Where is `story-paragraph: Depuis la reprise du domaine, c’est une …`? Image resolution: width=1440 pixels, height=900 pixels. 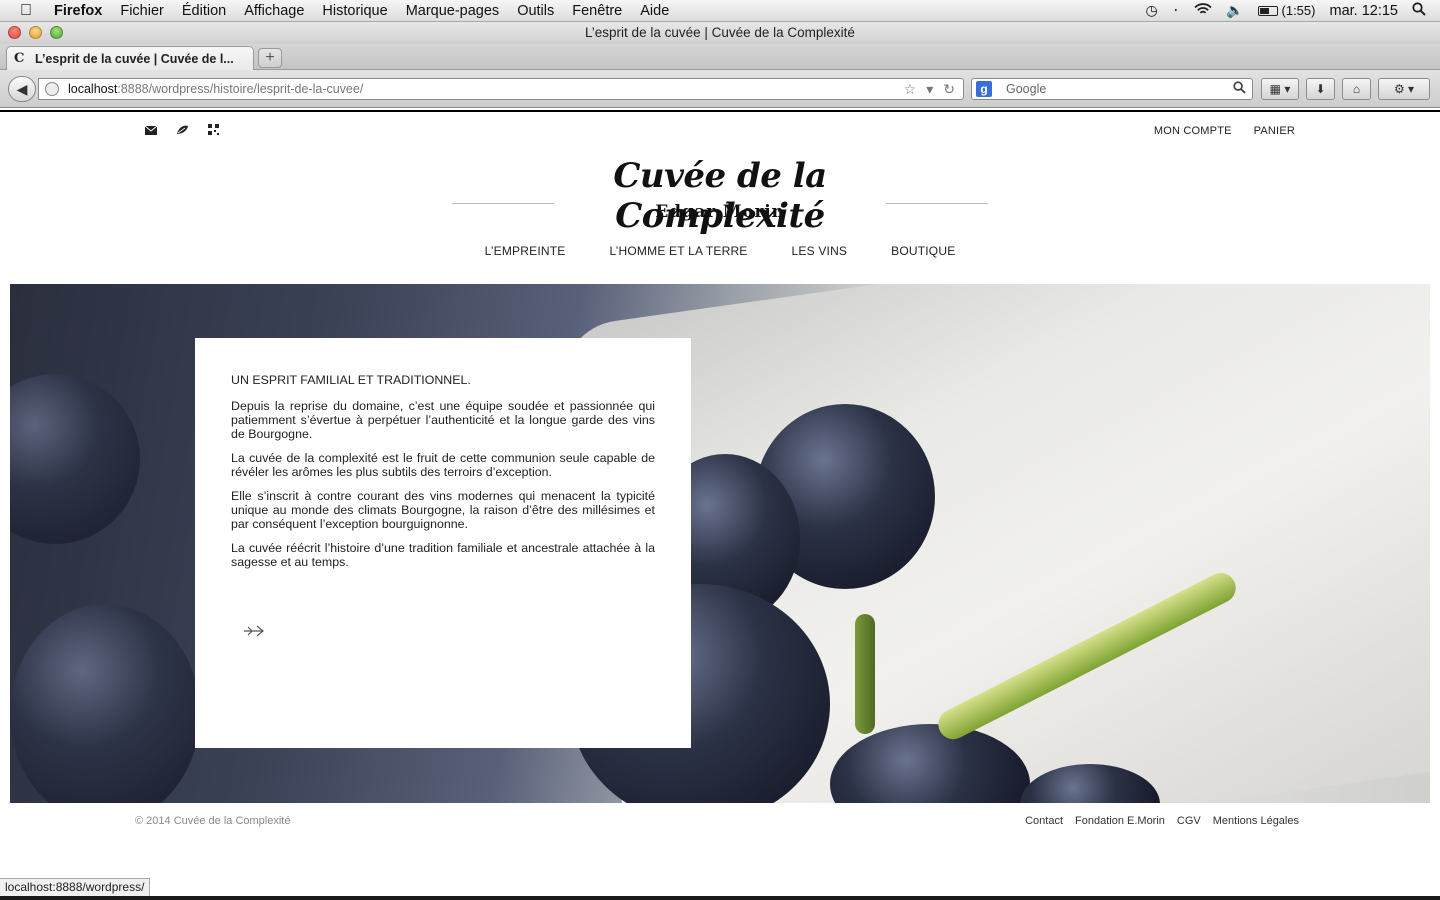 story-paragraph: Depuis la reprise du domaine, c’est une … is located at coordinates (443, 420).